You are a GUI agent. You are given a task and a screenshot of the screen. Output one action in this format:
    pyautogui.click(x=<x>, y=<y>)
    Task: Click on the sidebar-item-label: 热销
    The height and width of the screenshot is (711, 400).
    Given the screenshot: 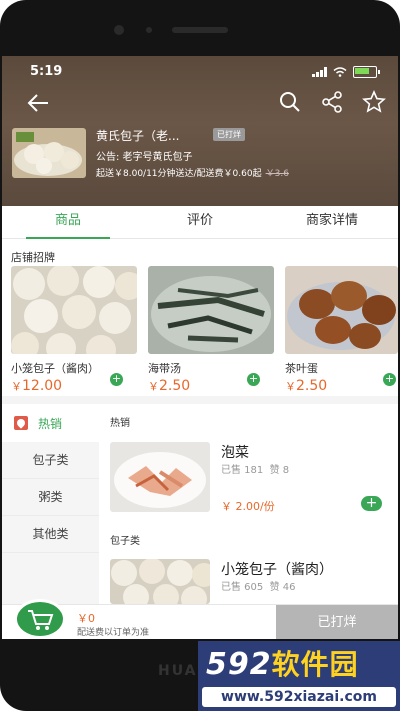 What is the action you would take?
    pyautogui.click(x=50, y=423)
    